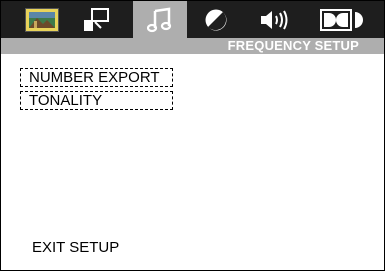  I want to click on tab-picture, so click(42, 19).